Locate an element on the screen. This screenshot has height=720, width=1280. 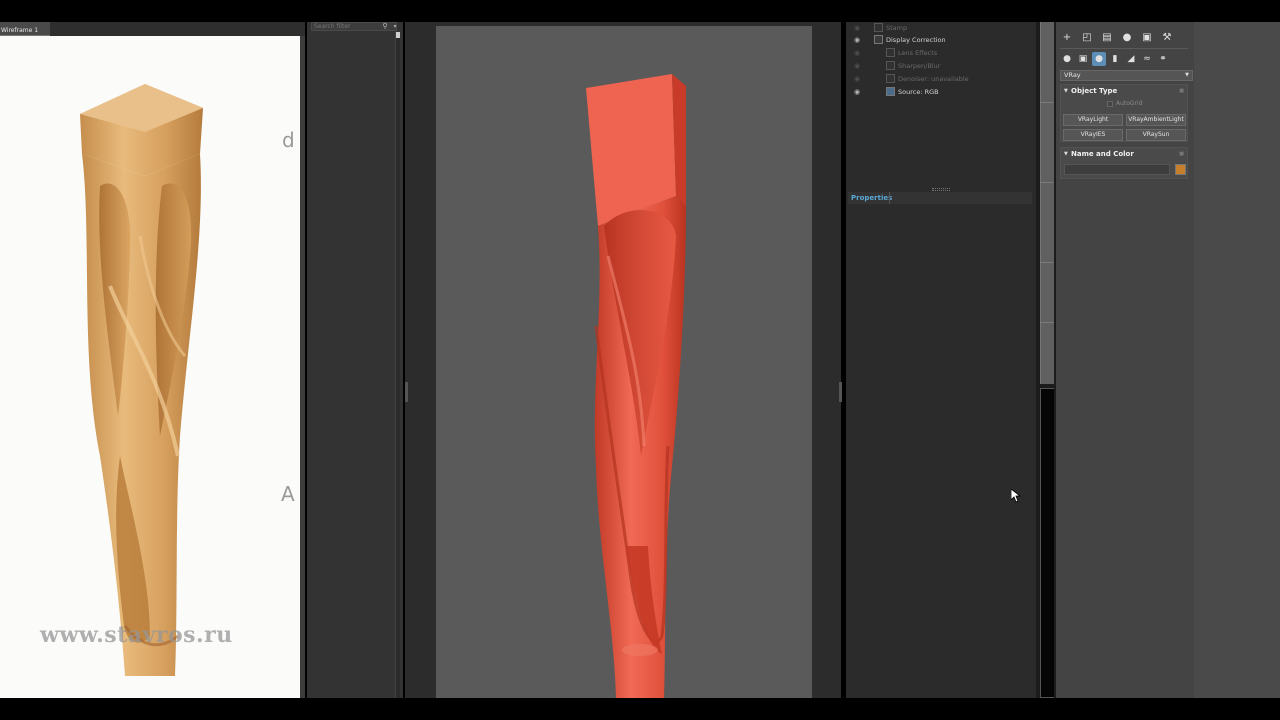
layer-row-display-correction: ◉ Display Correction is located at coordinates (940, 40).